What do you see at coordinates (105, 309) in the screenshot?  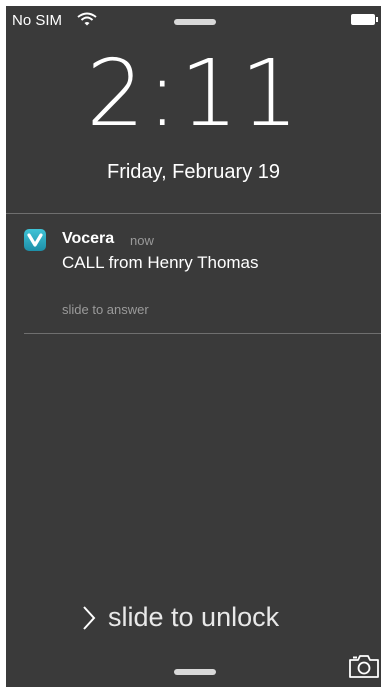 I see `slide-to-answer-hint: slide to answer` at bounding box center [105, 309].